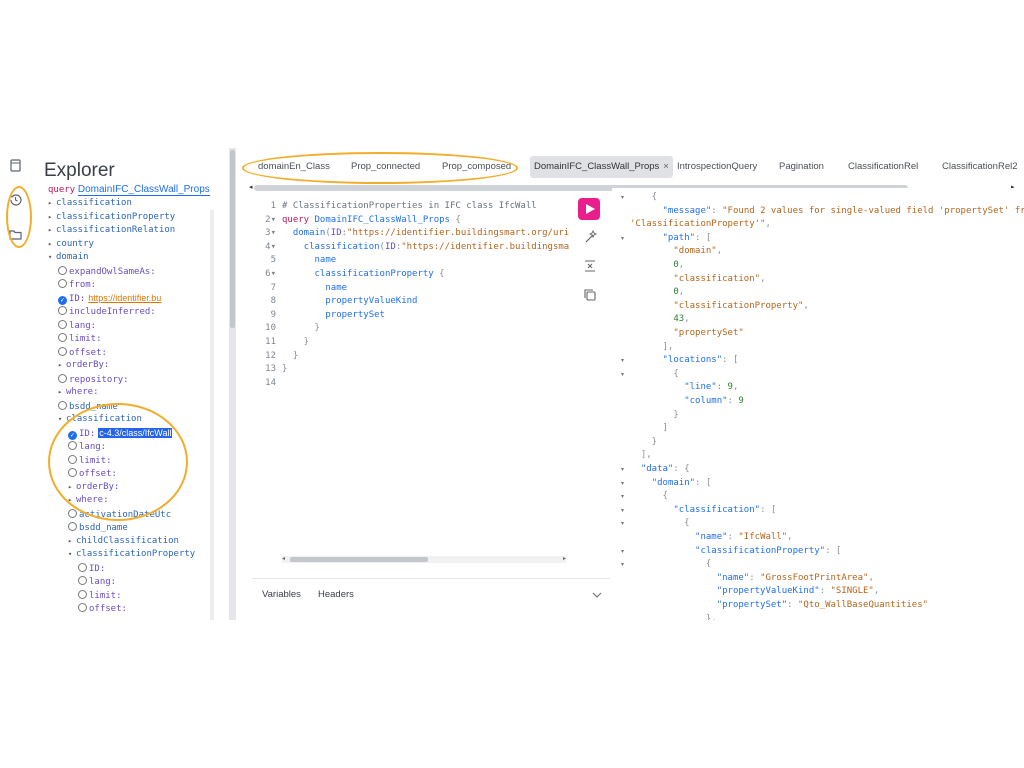  I want to click on tab-headers: Headers, so click(336, 594).